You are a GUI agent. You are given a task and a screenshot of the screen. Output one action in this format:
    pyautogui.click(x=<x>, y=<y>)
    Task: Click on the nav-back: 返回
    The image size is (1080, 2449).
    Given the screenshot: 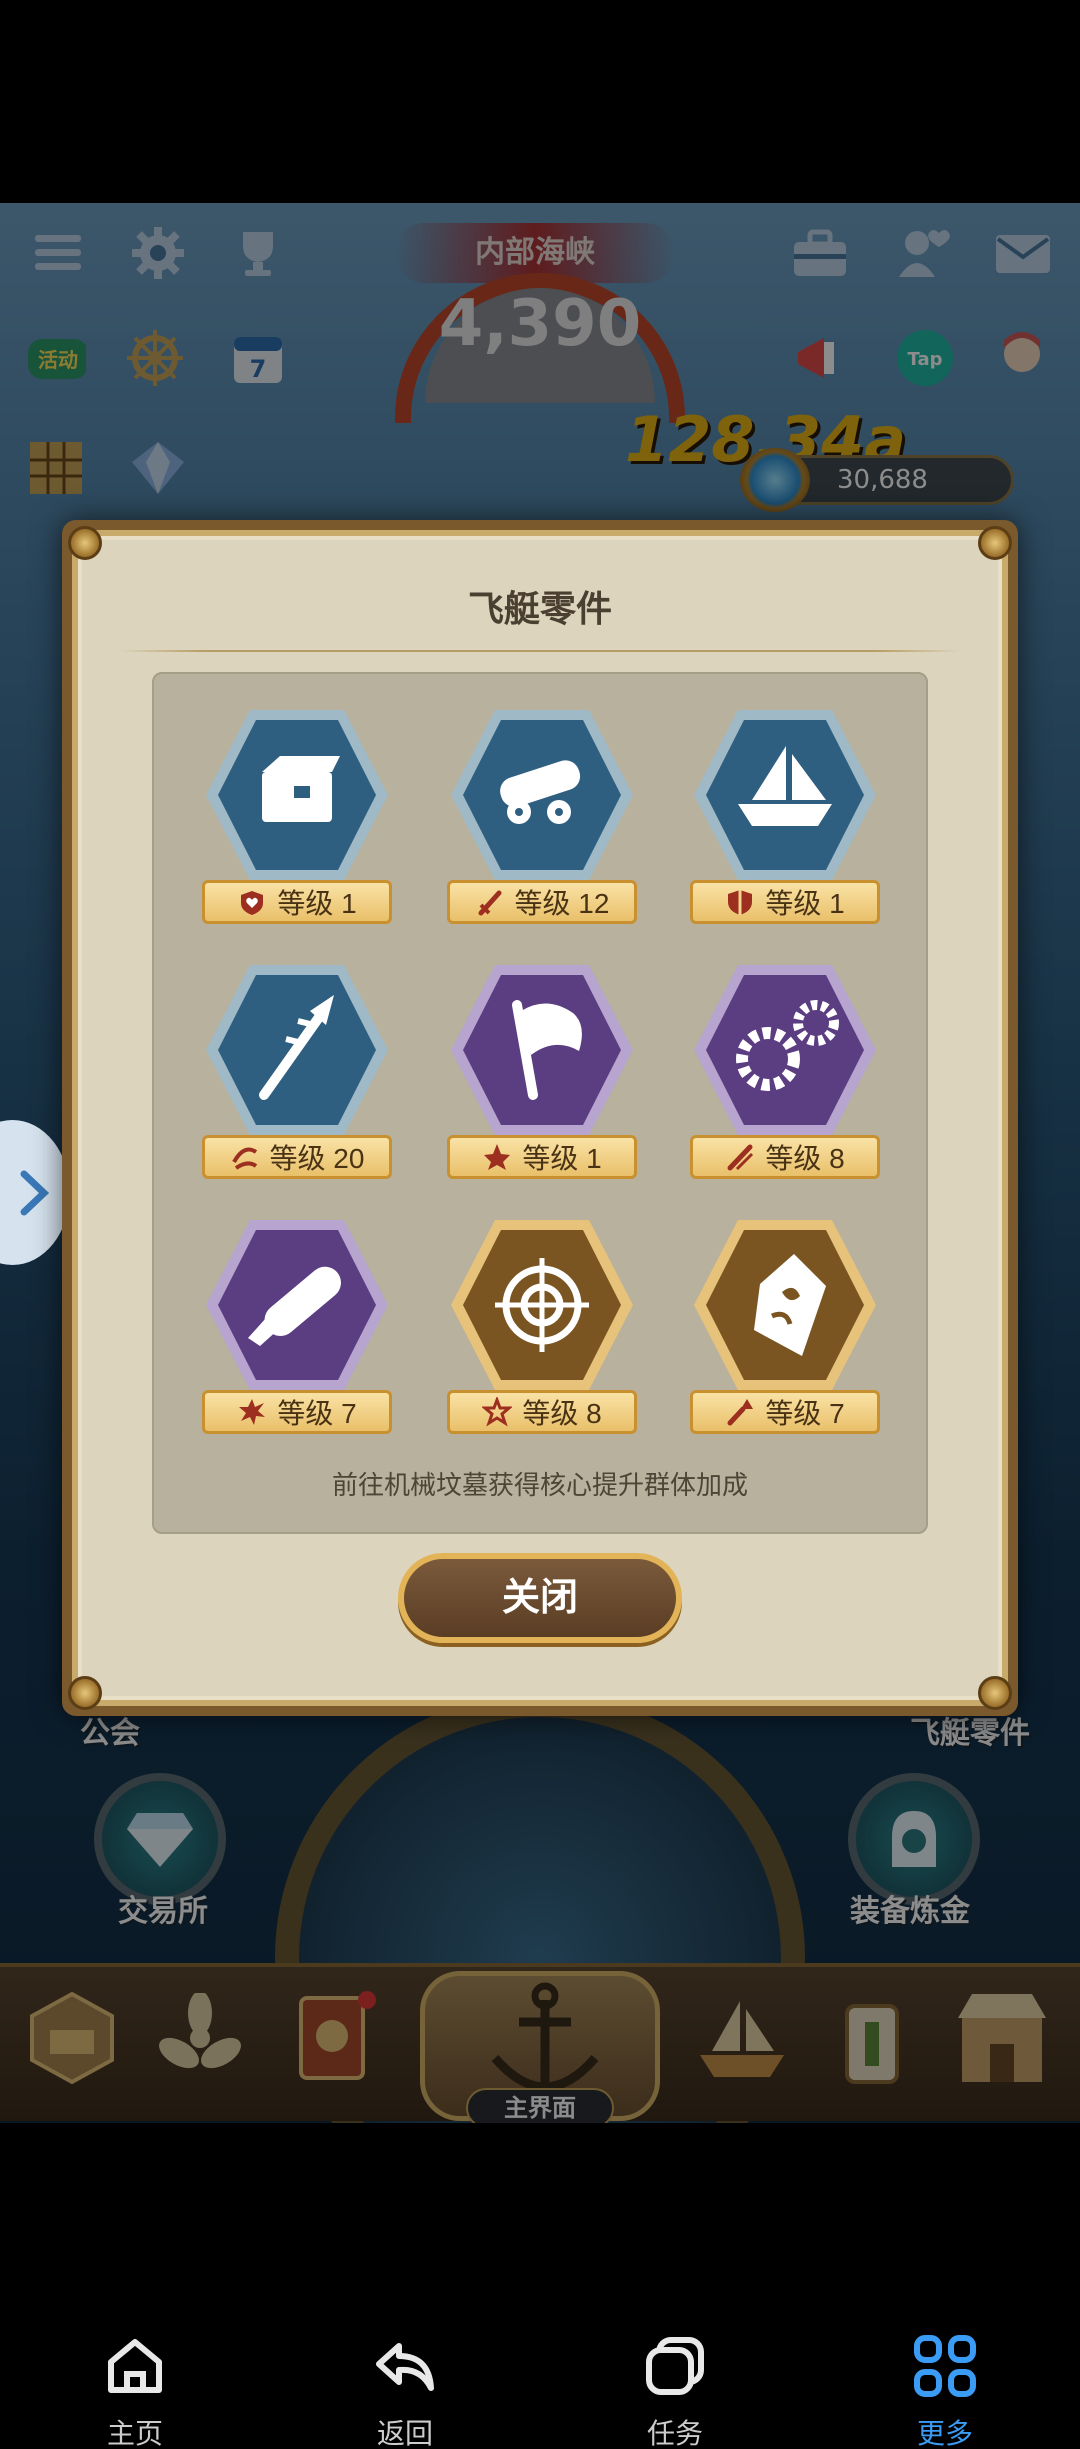 What is the action you would take?
    pyautogui.click(x=405, y=2387)
    